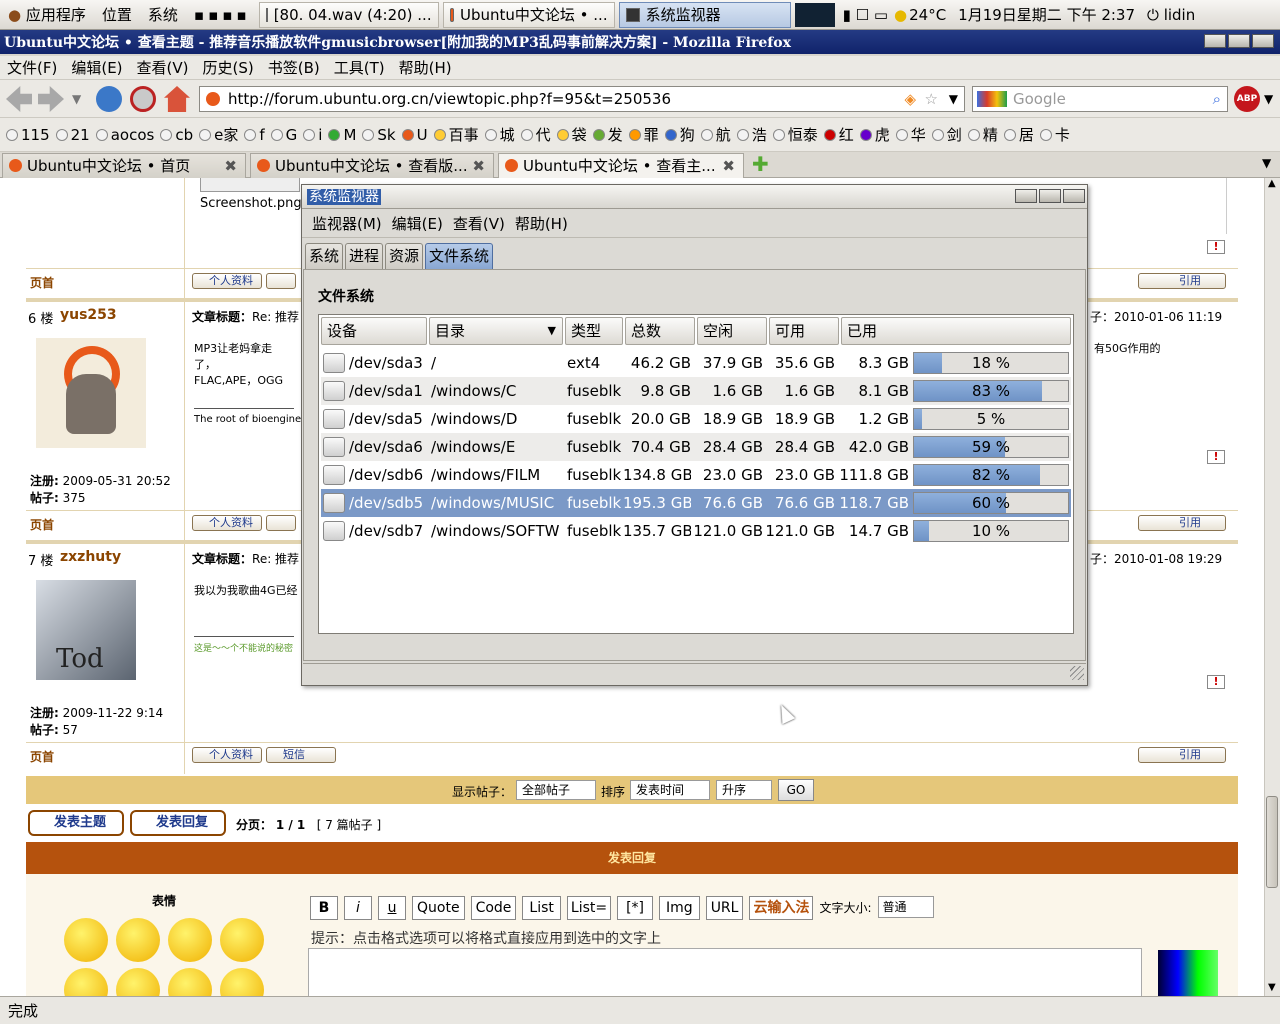 The image size is (1280, 1024). I want to click on google-icon, so click(992, 99).